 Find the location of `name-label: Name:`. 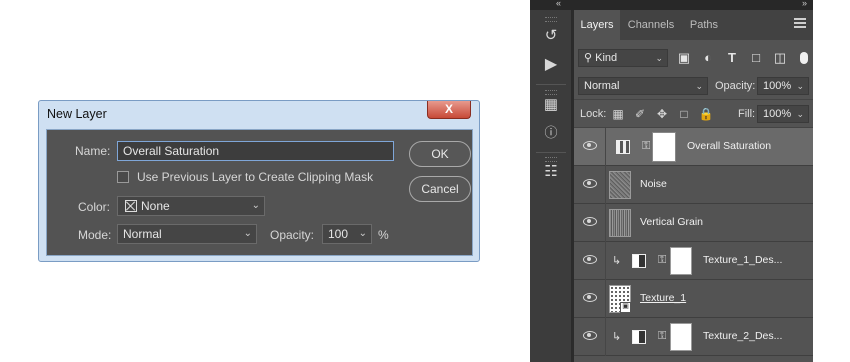

name-label: Name: is located at coordinates (93, 151).